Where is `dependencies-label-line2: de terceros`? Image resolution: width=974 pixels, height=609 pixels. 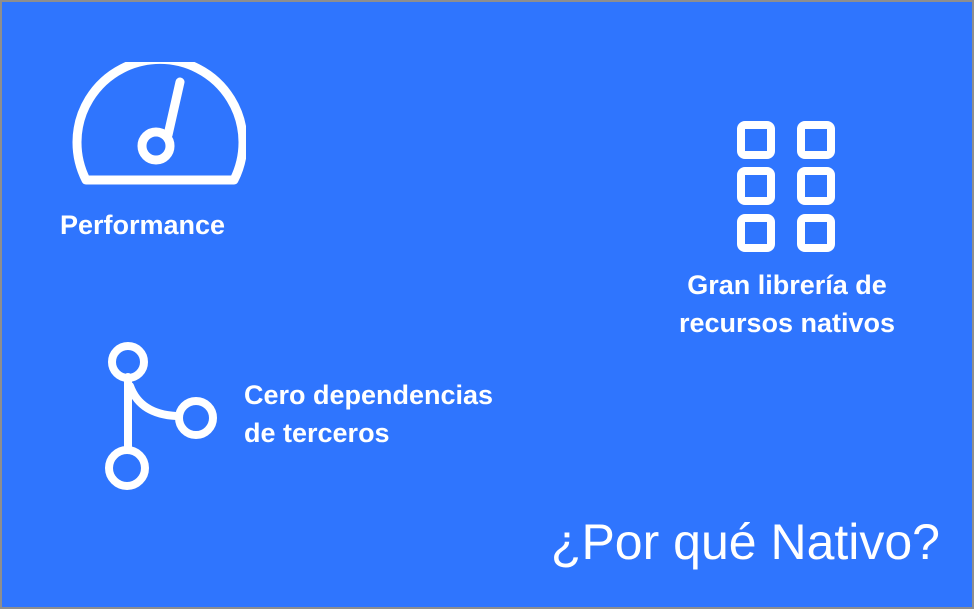
dependencies-label-line2: de terceros is located at coordinates (317, 433).